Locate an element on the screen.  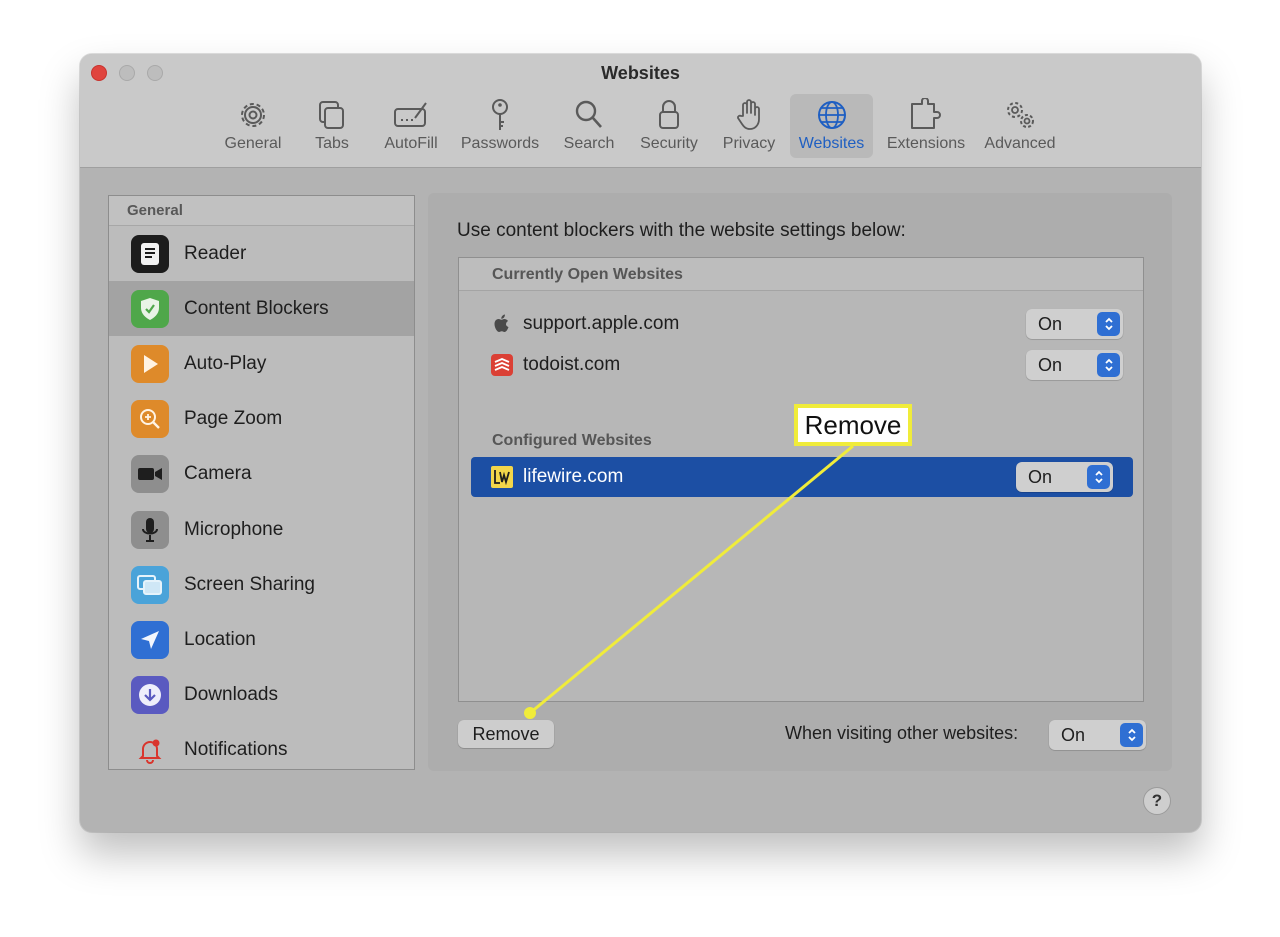
sidebar-item-label: Page Zoom is located at coordinates (233, 419).